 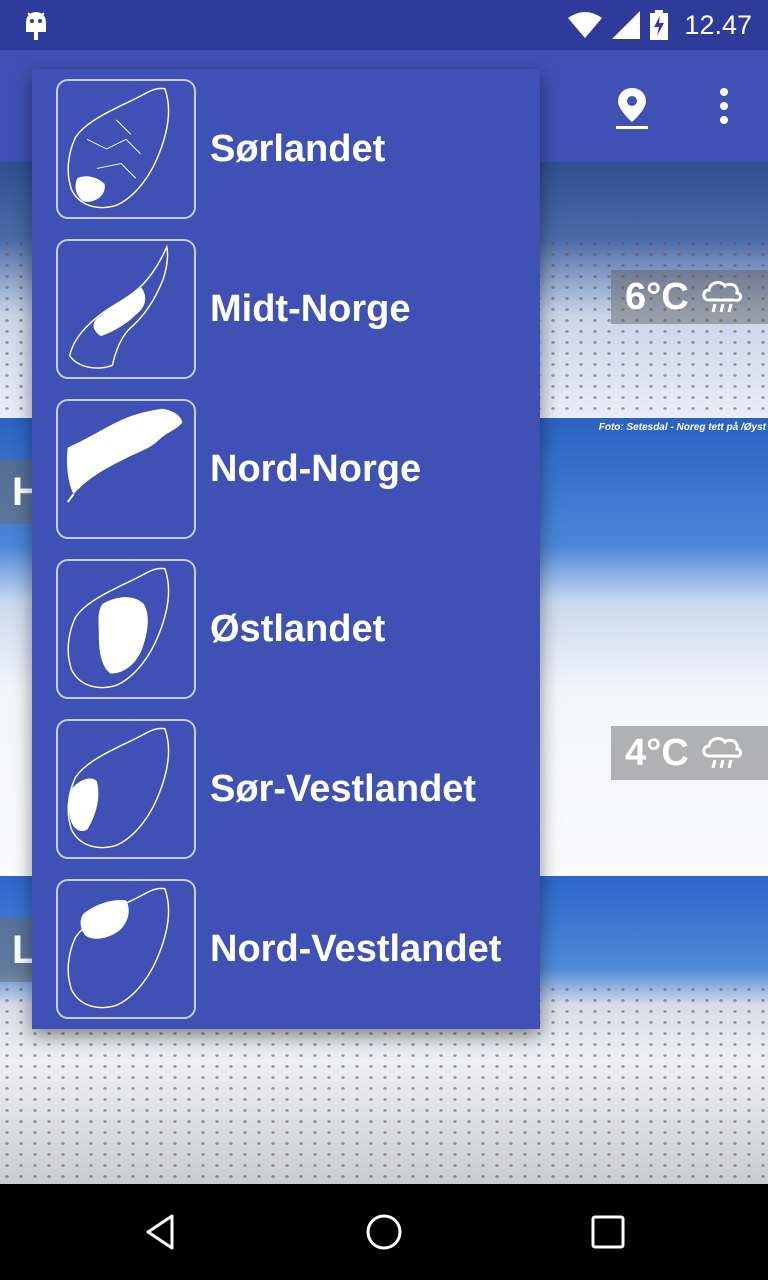 I want to click on menu-item-nord-norge: Nord-Norge, so click(x=286, y=469).